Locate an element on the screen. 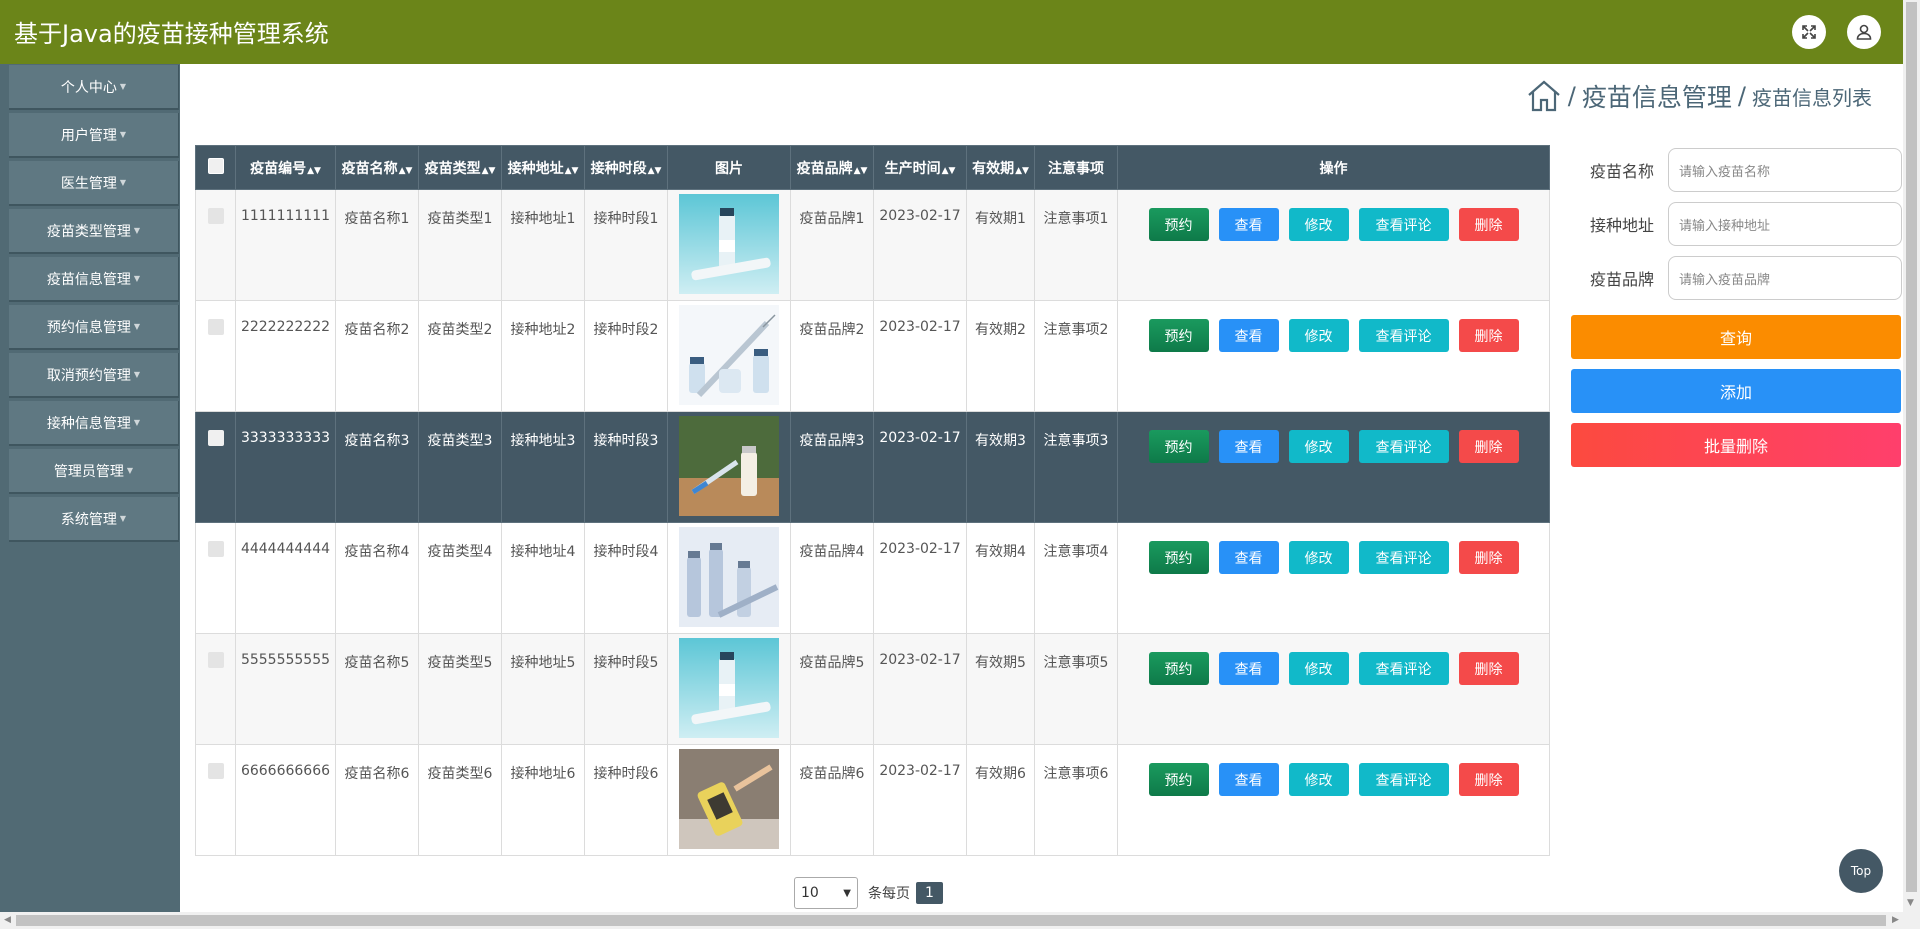  sidebar-item-label: 医生管理 is located at coordinates (88, 183).